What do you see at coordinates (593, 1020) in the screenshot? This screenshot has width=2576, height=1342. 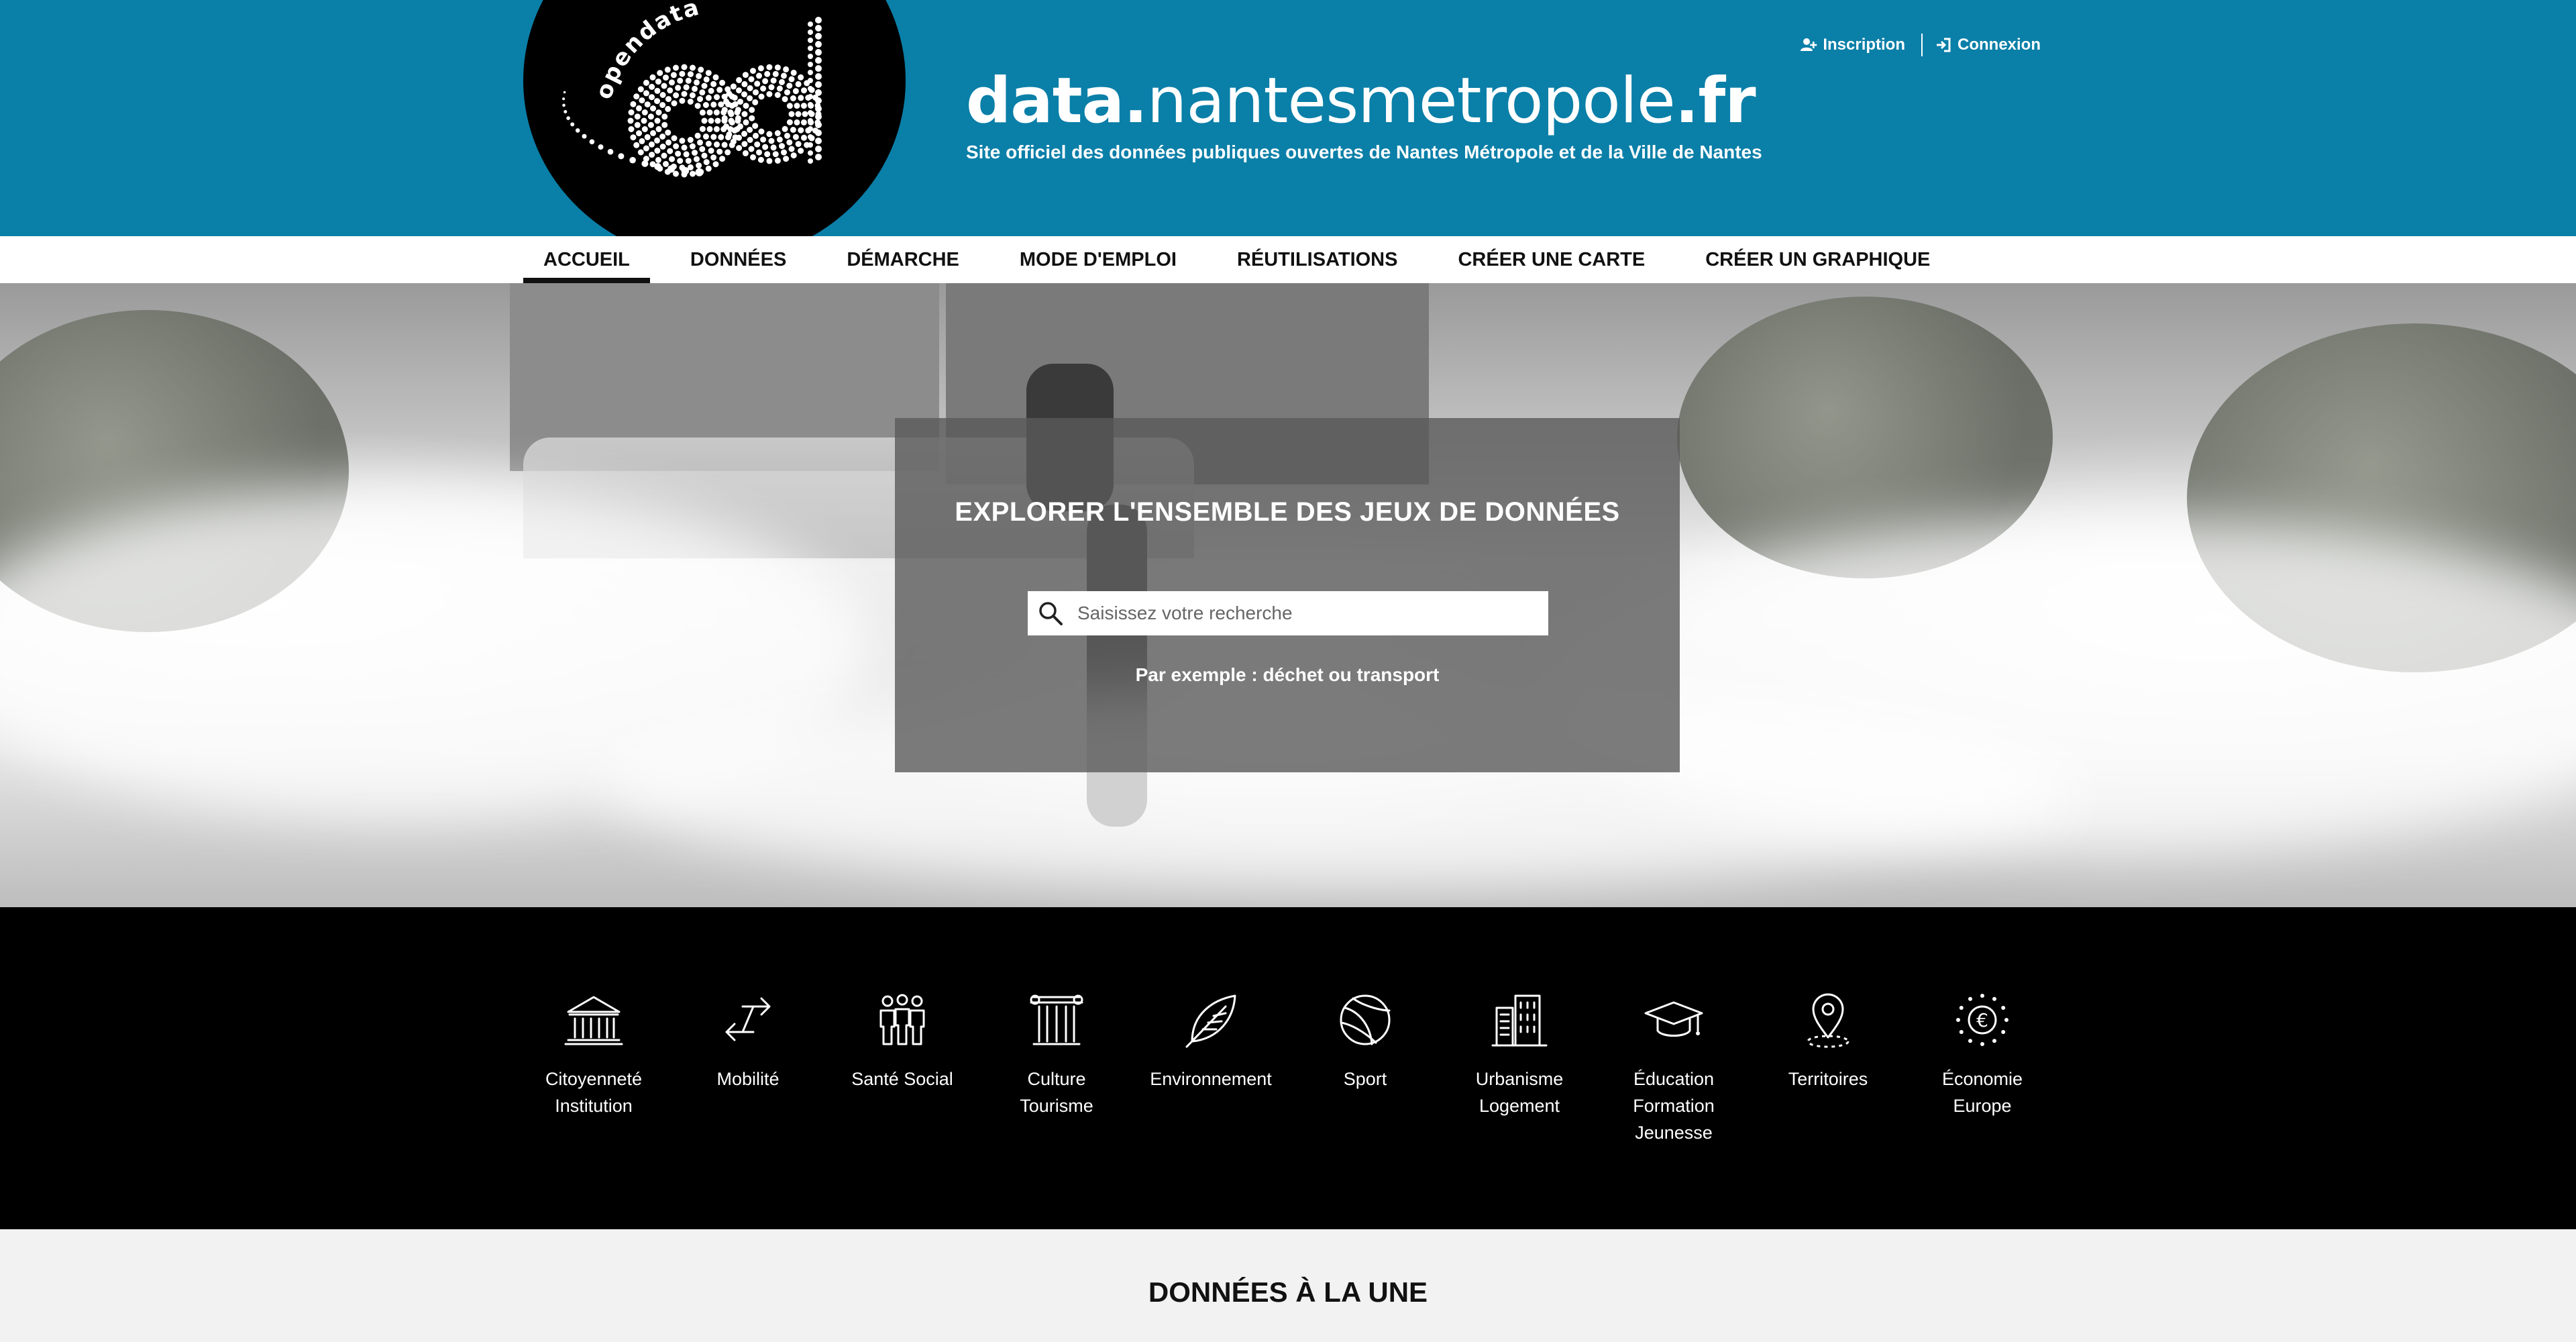 I see `institution-icon` at bounding box center [593, 1020].